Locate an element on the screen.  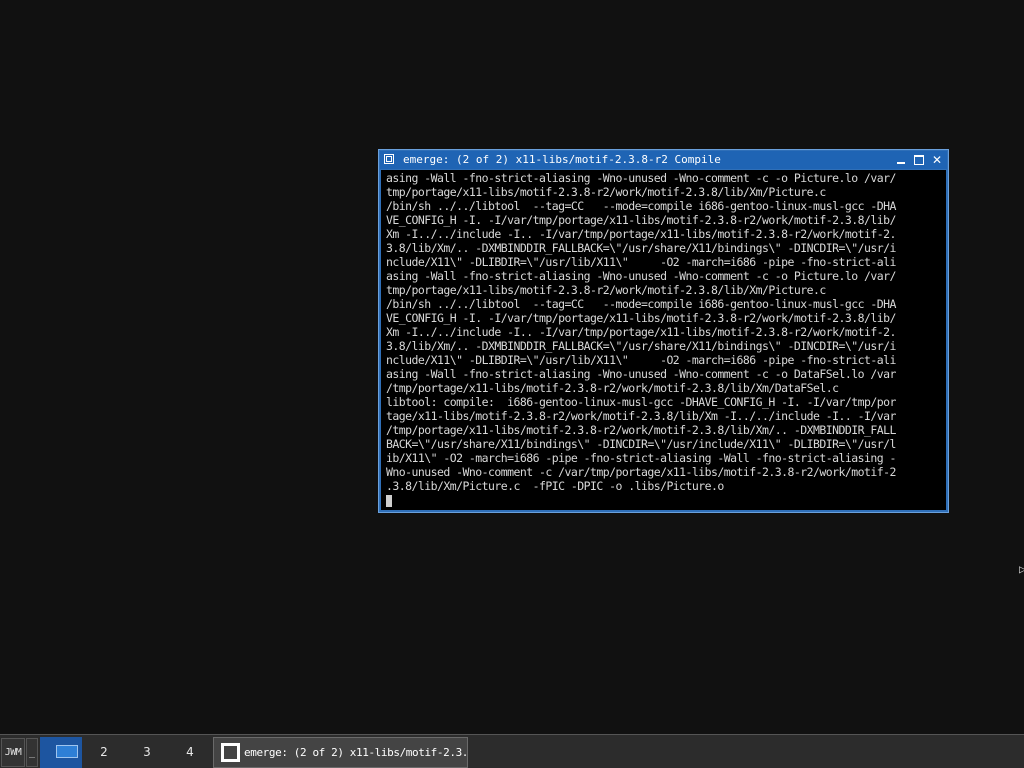
mouse-pointer-icon: ▷ is located at coordinates (1021, 569).